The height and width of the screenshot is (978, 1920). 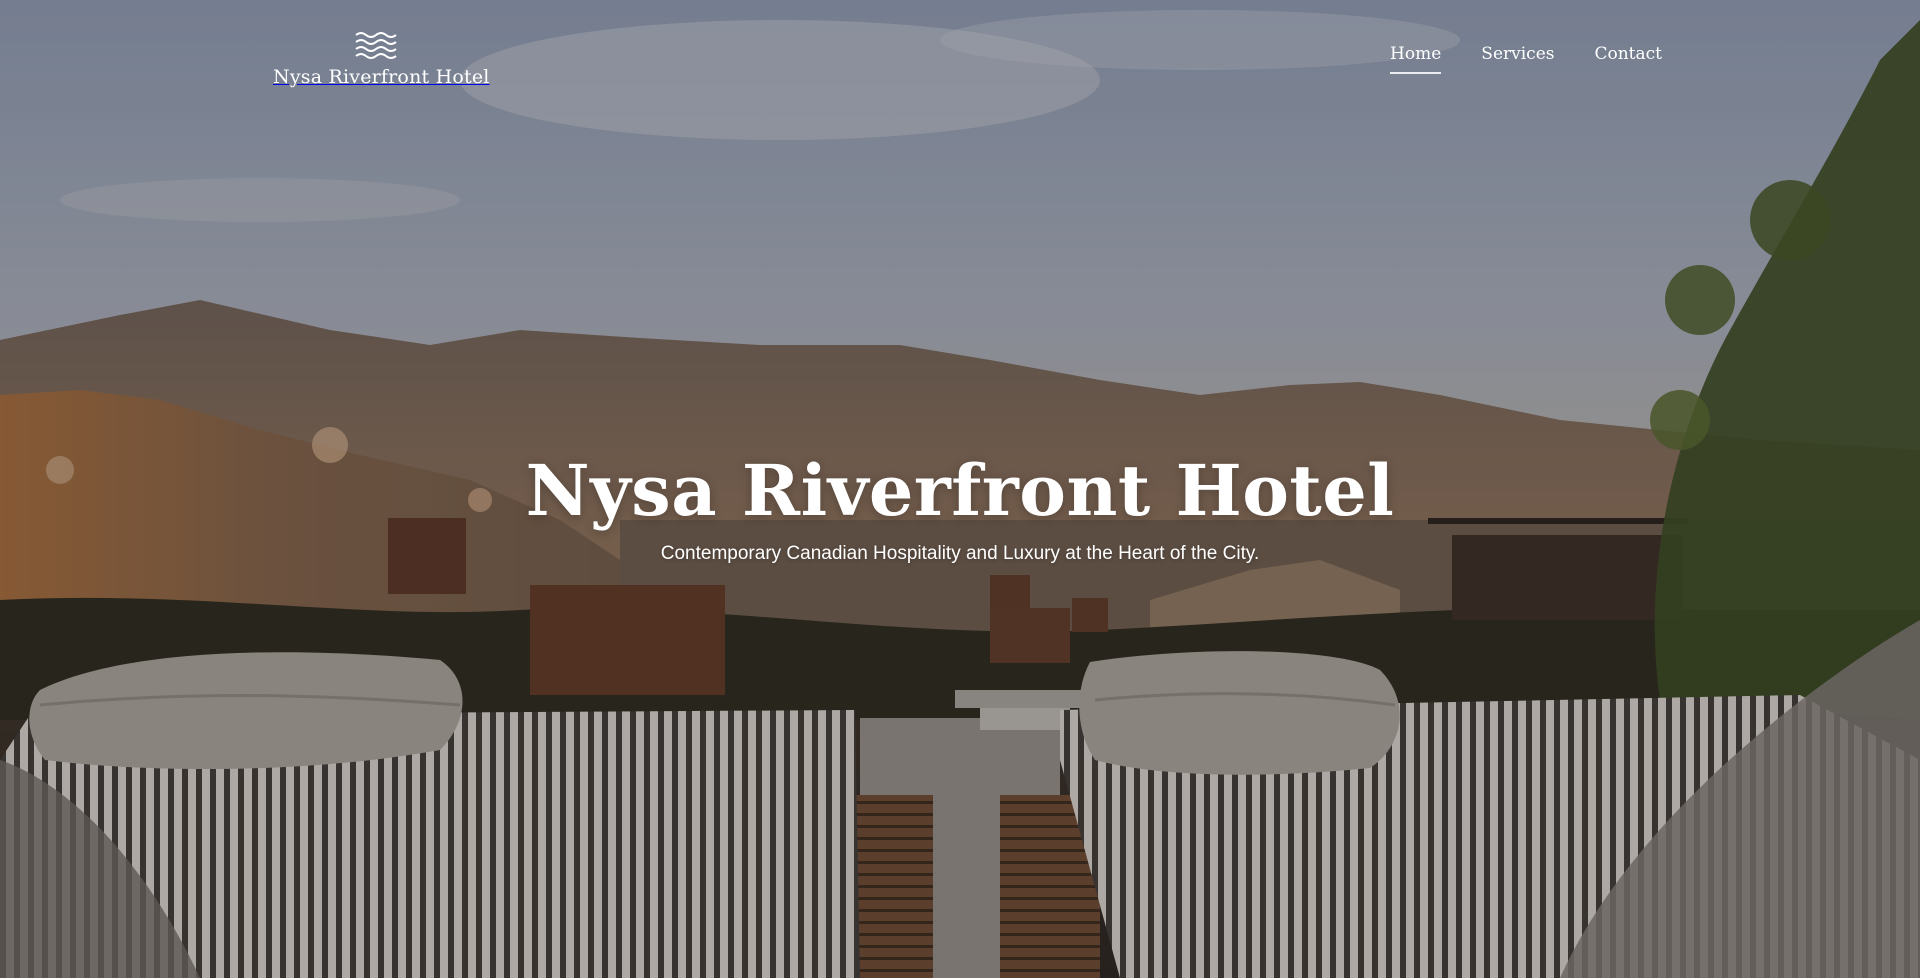 I want to click on brand-link: Nysa Riverfront Hotel, so click(x=381, y=59).